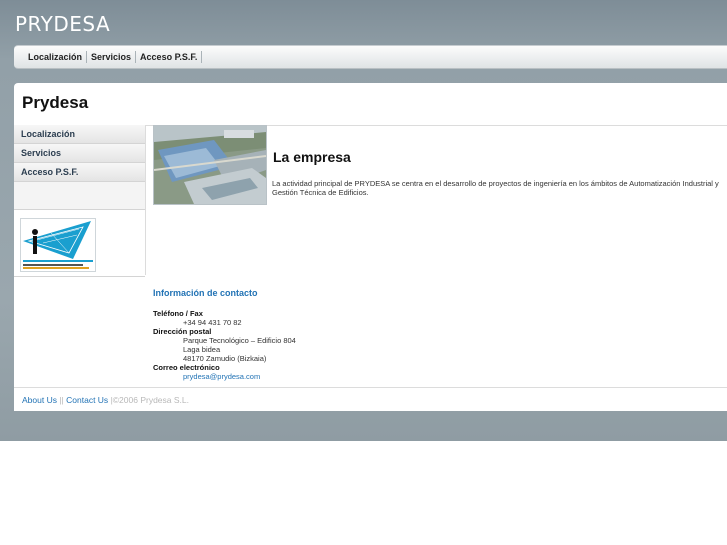 Image resolution: width=727 pixels, height=545 pixels. What do you see at coordinates (56, 57) in the screenshot?
I see `topnav-localizacion: Localización` at bounding box center [56, 57].